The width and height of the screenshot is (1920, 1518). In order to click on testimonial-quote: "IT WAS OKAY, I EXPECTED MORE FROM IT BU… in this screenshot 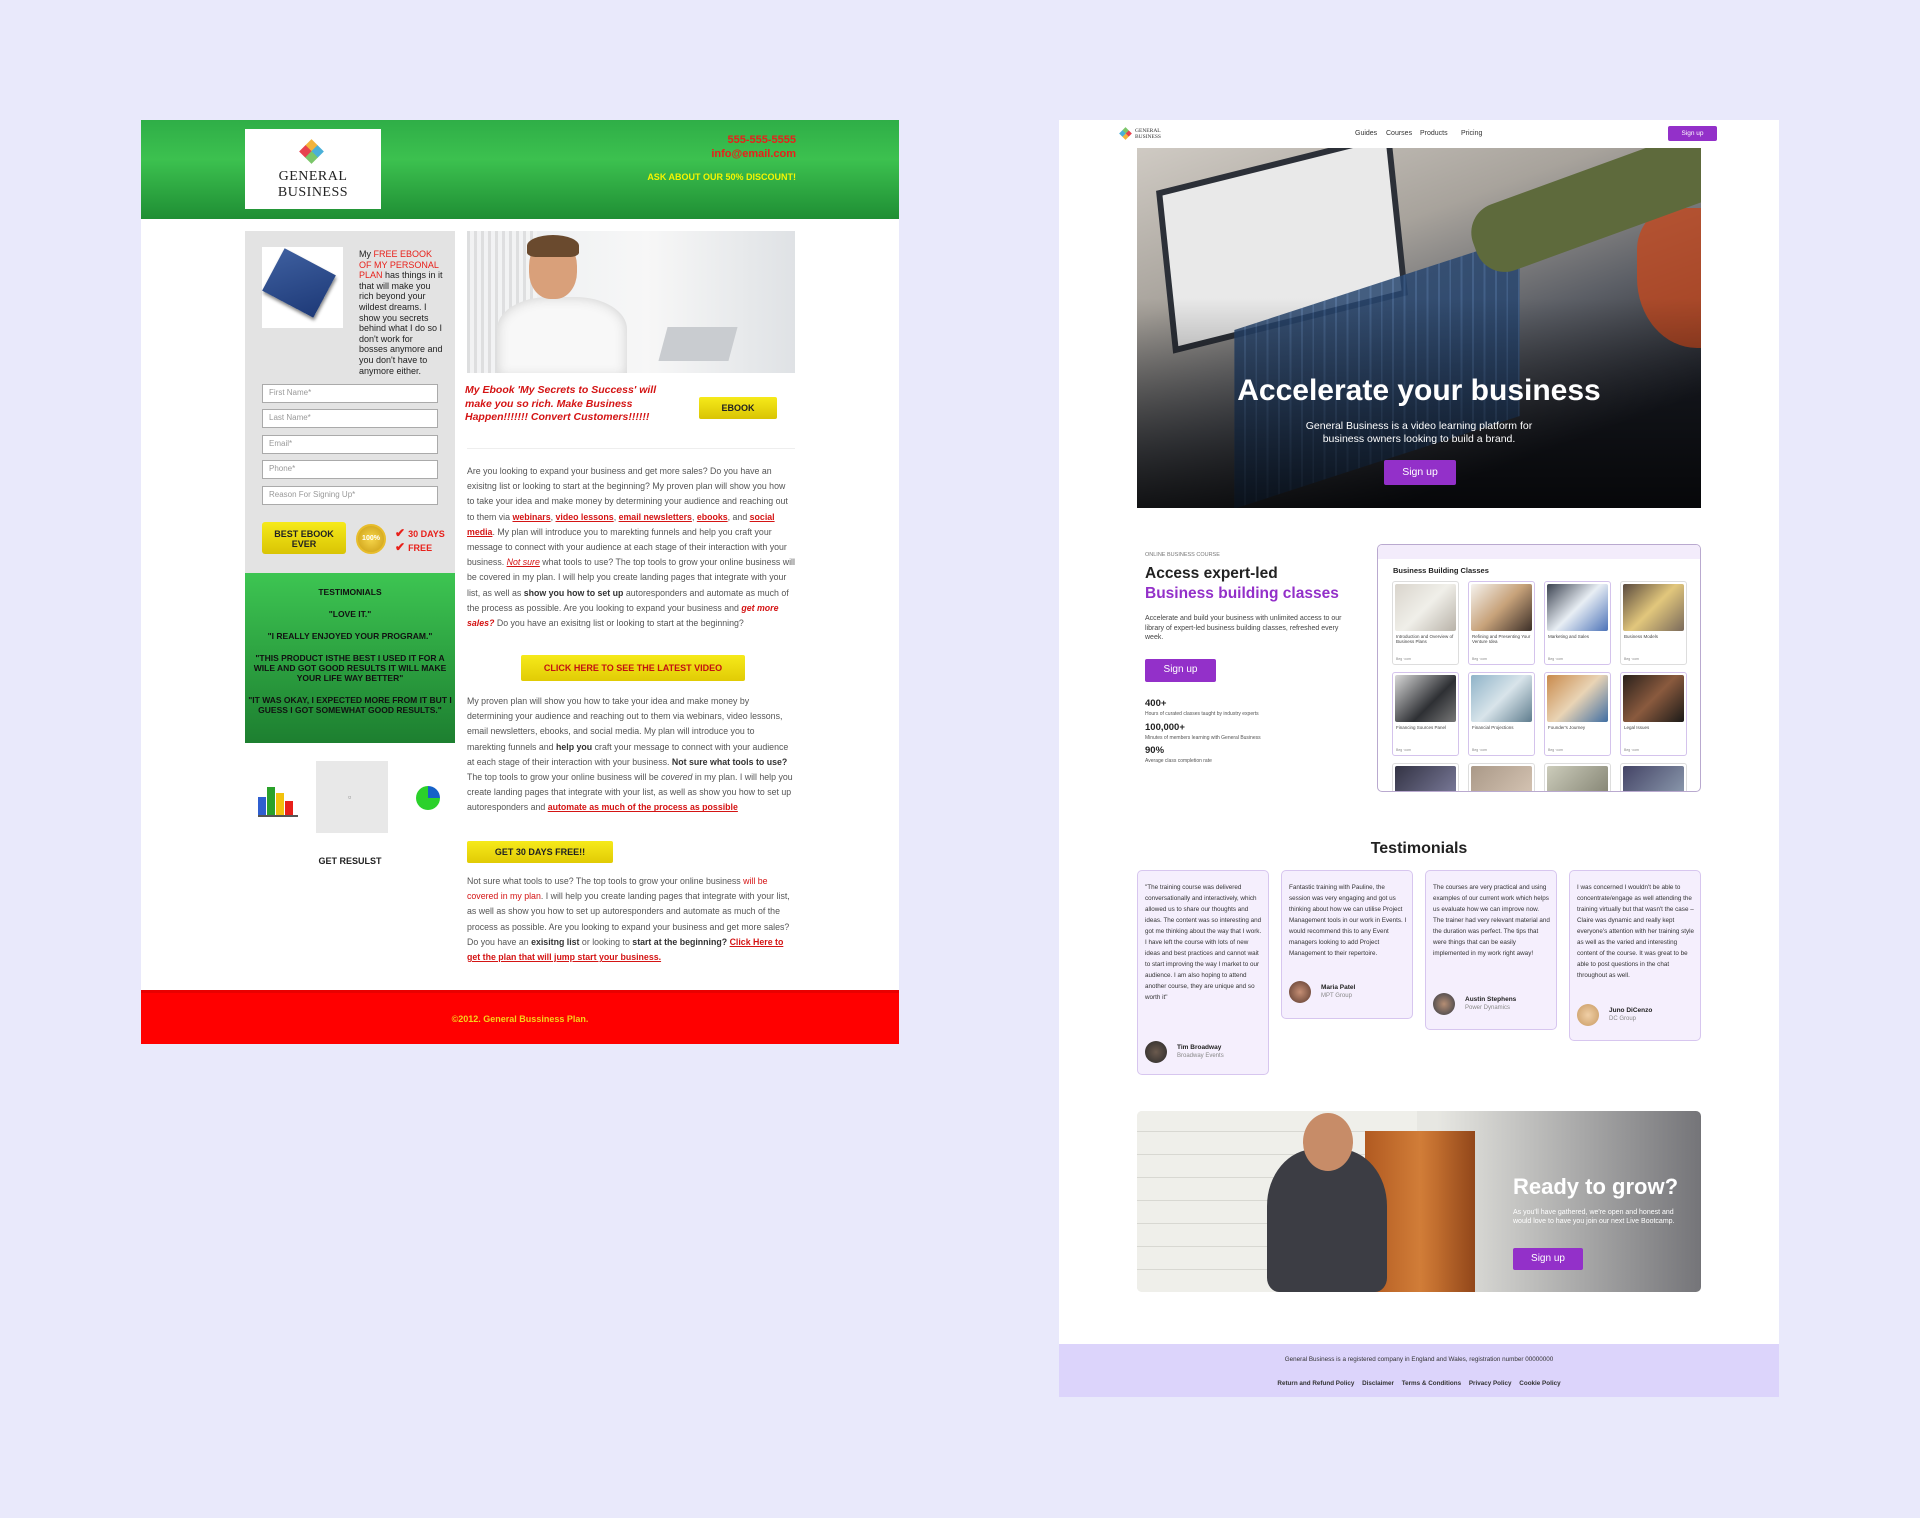, I will do `click(350, 705)`.